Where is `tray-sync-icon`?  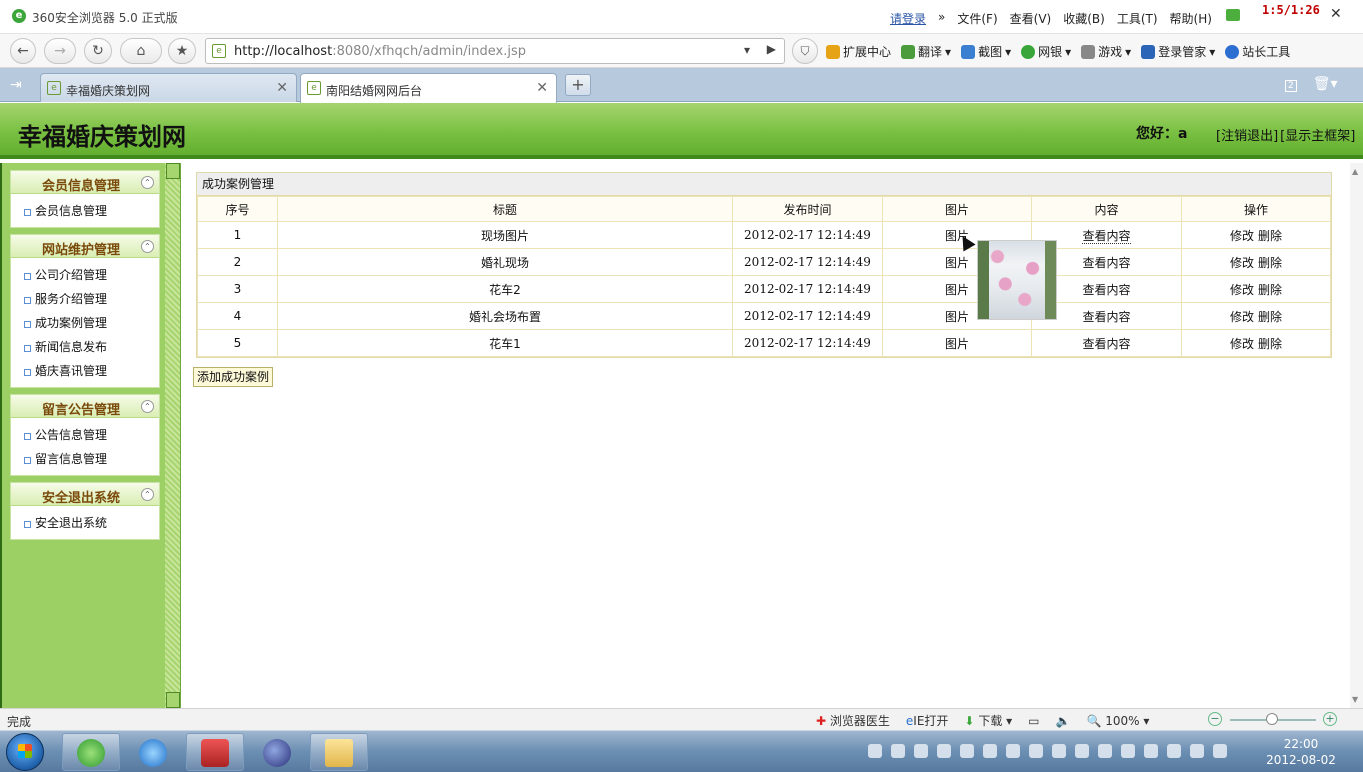
tray-sync-icon is located at coordinates (1082, 751).